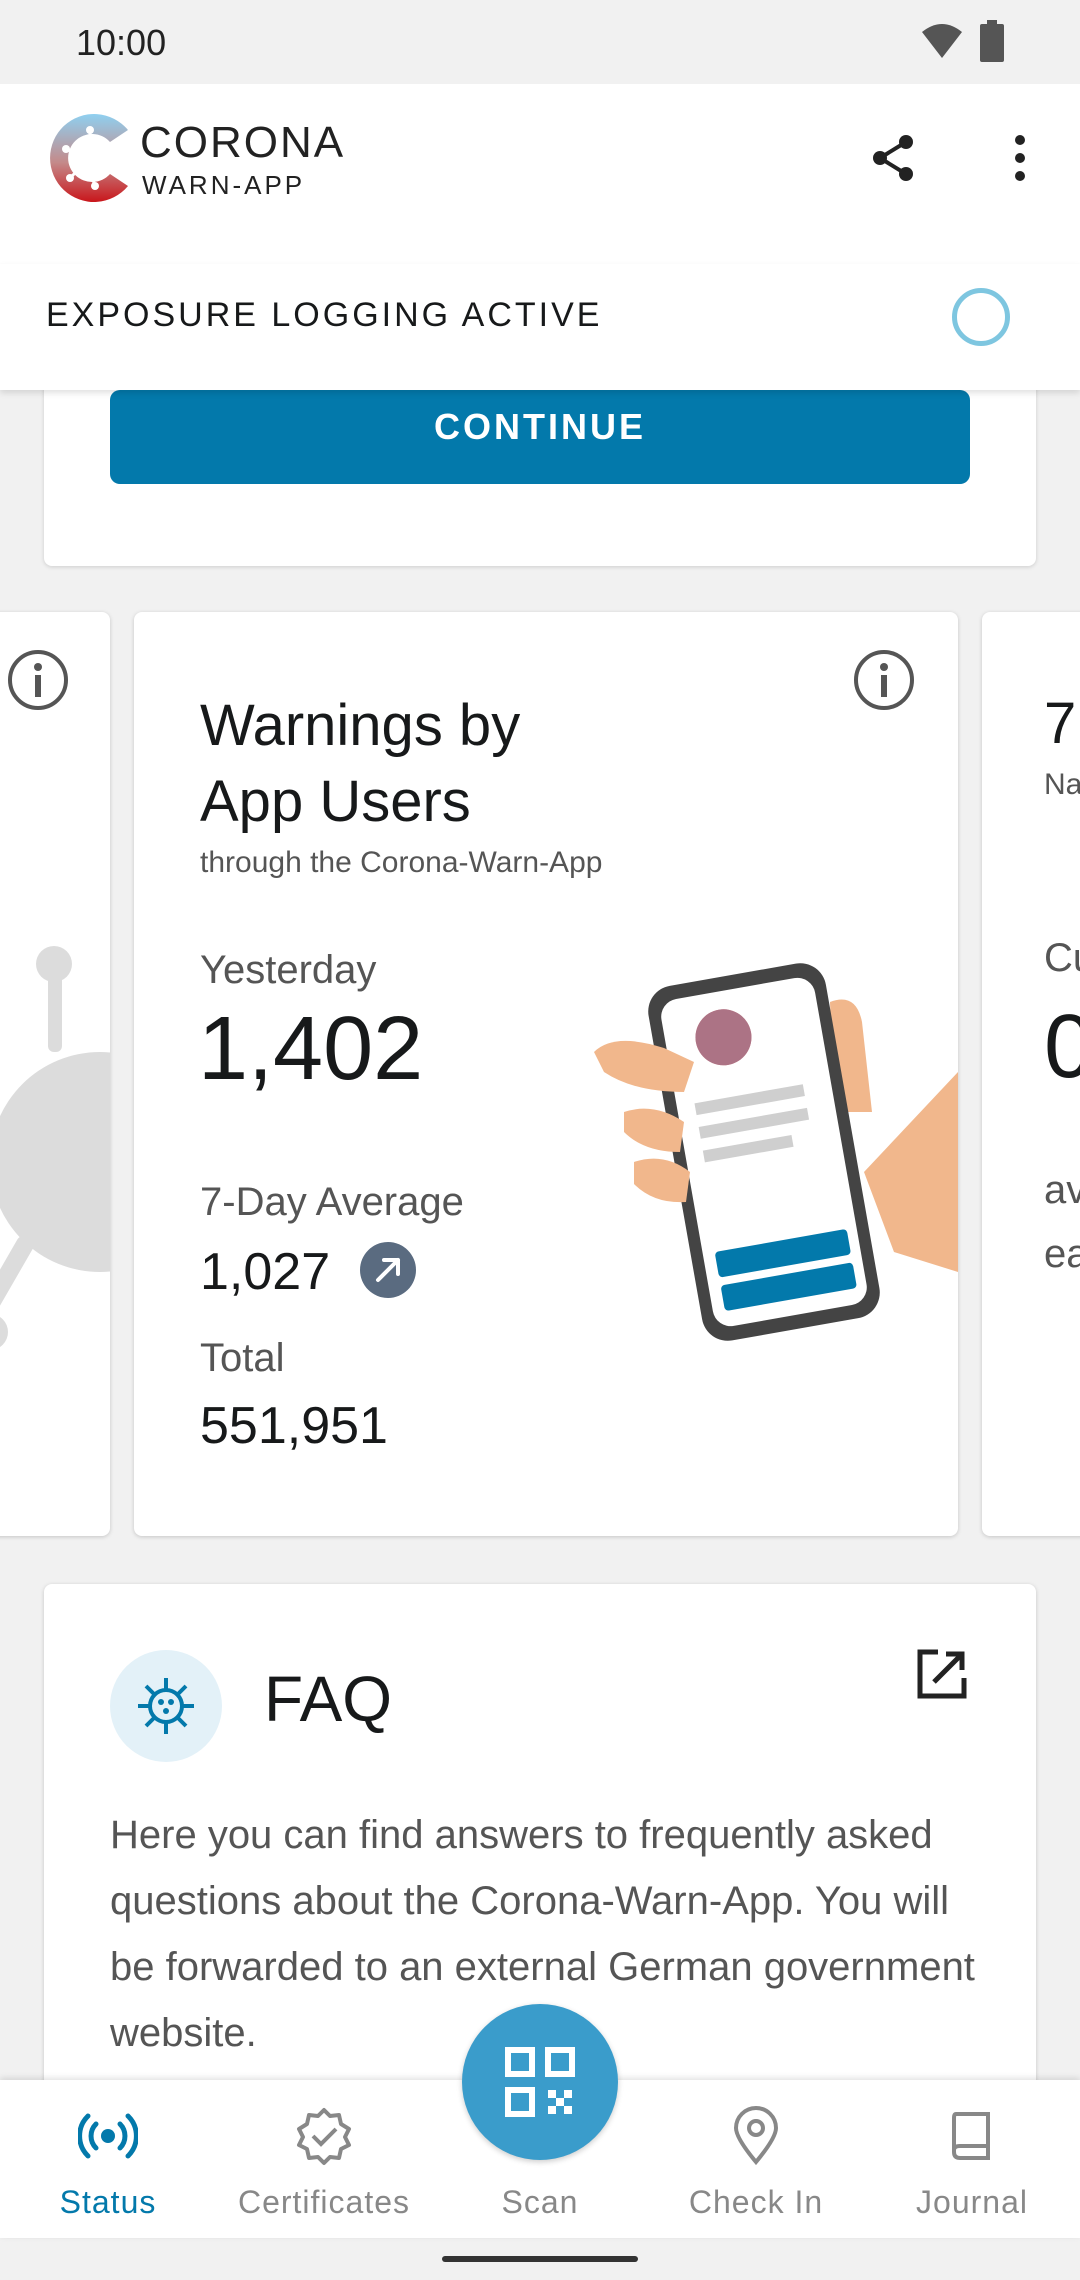  Describe the element at coordinates (972, 2202) in the screenshot. I see `nav-journal-label: Journal` at that location.